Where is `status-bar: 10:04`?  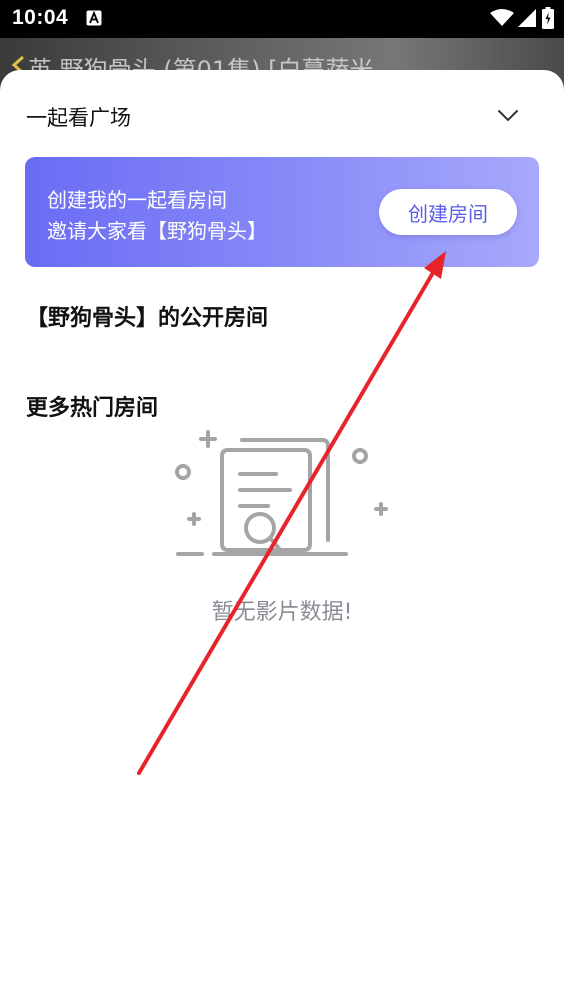 status-bar: 10:04 is located at coordinates (282, 19).